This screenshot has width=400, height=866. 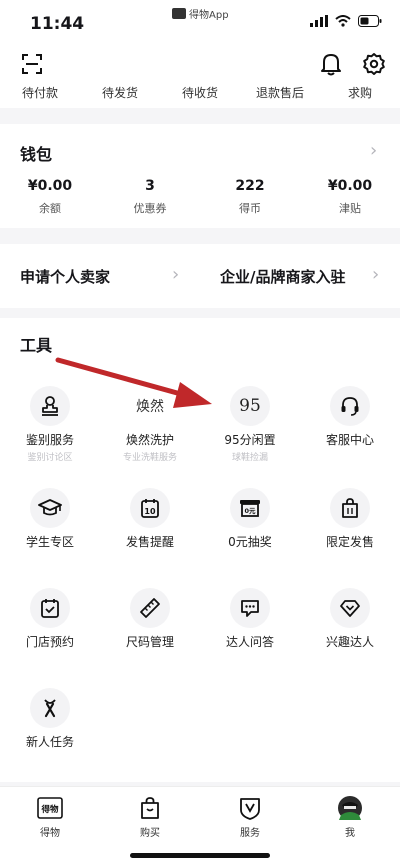 What do you see at coordinates (370, 21) in the screenshot?
I see `battery-icon` at bounding box center [370, 21].